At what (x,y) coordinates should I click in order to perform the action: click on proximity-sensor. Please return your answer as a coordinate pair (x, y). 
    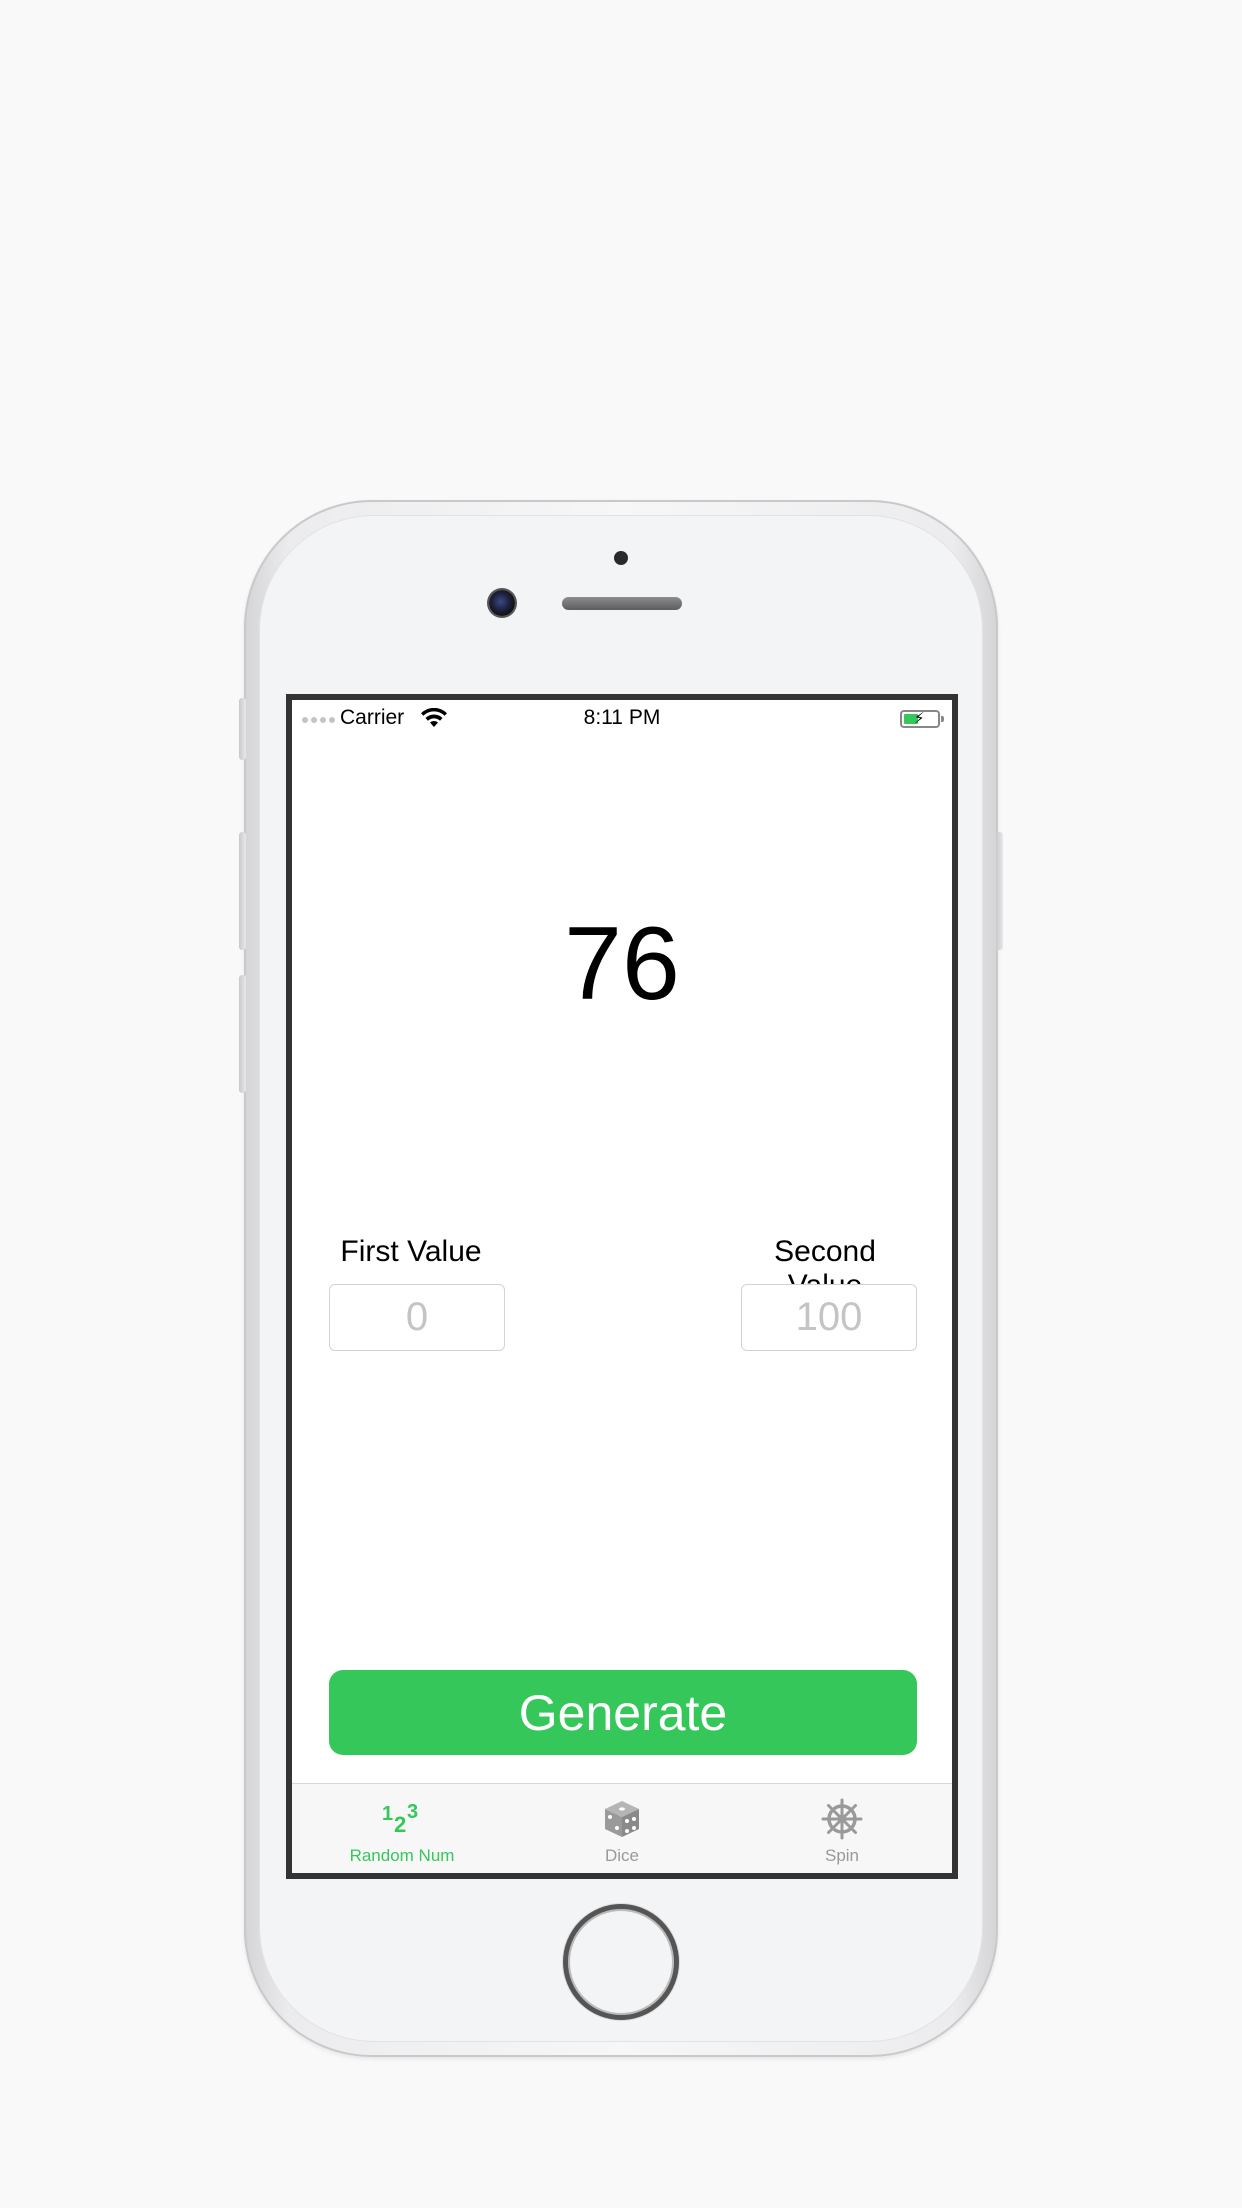
    Looking at the image, I should click on (621, 558).